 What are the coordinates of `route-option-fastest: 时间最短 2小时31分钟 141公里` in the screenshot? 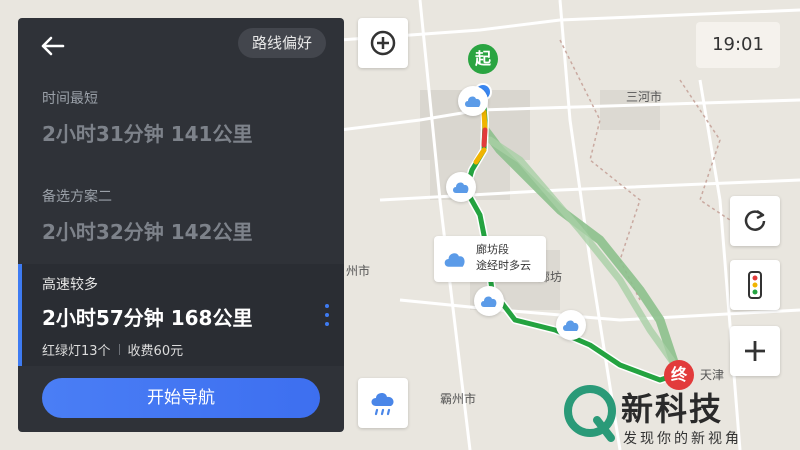 It's located at (181, 122).